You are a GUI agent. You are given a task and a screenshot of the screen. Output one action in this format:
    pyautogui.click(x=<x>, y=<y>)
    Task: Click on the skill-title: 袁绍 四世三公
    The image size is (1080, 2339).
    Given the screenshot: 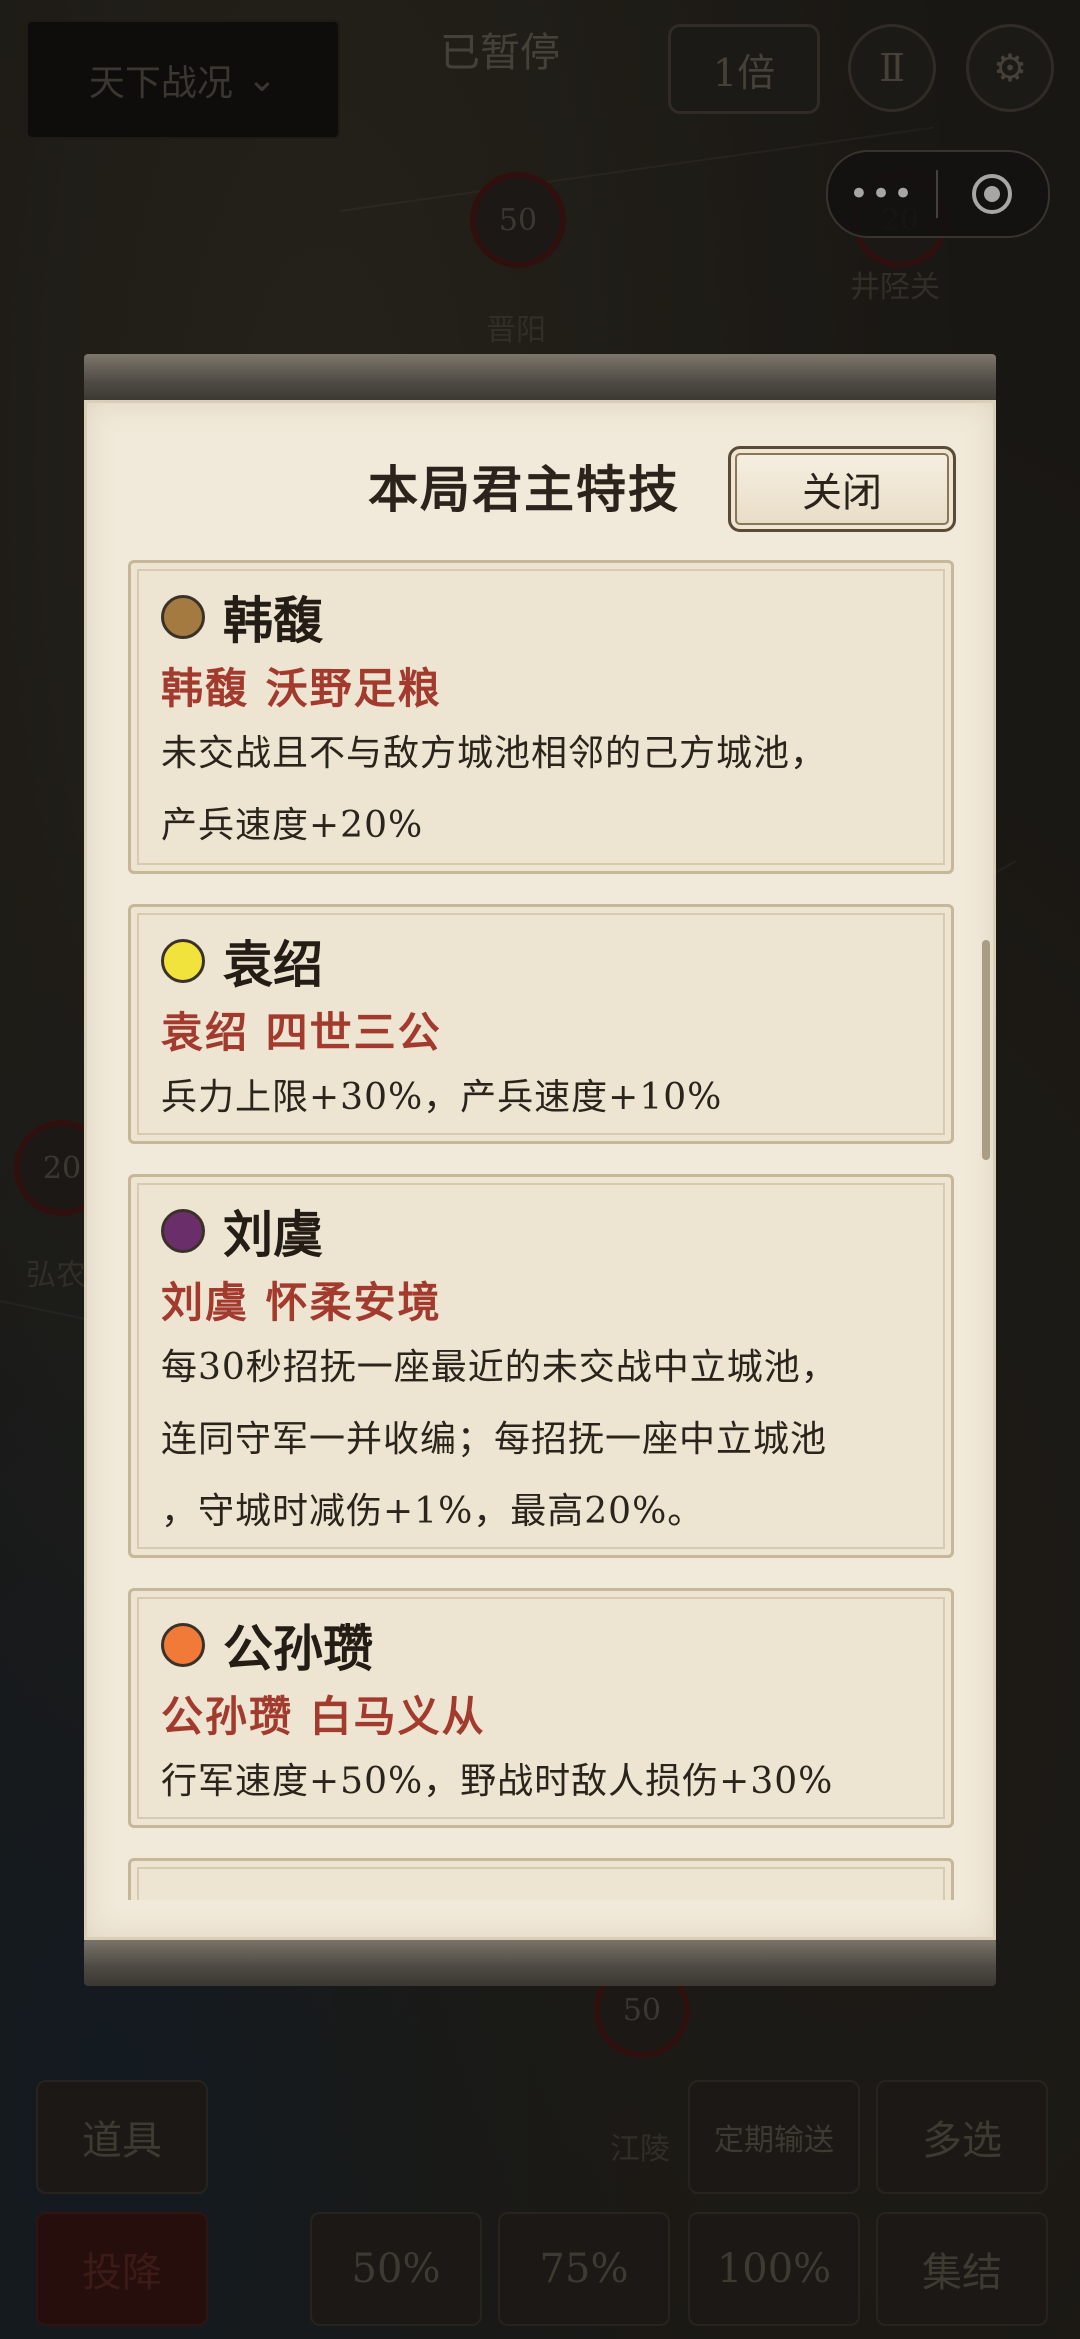 What is the action you would take?
    pyautogui.click(x=301, y=1032)
    